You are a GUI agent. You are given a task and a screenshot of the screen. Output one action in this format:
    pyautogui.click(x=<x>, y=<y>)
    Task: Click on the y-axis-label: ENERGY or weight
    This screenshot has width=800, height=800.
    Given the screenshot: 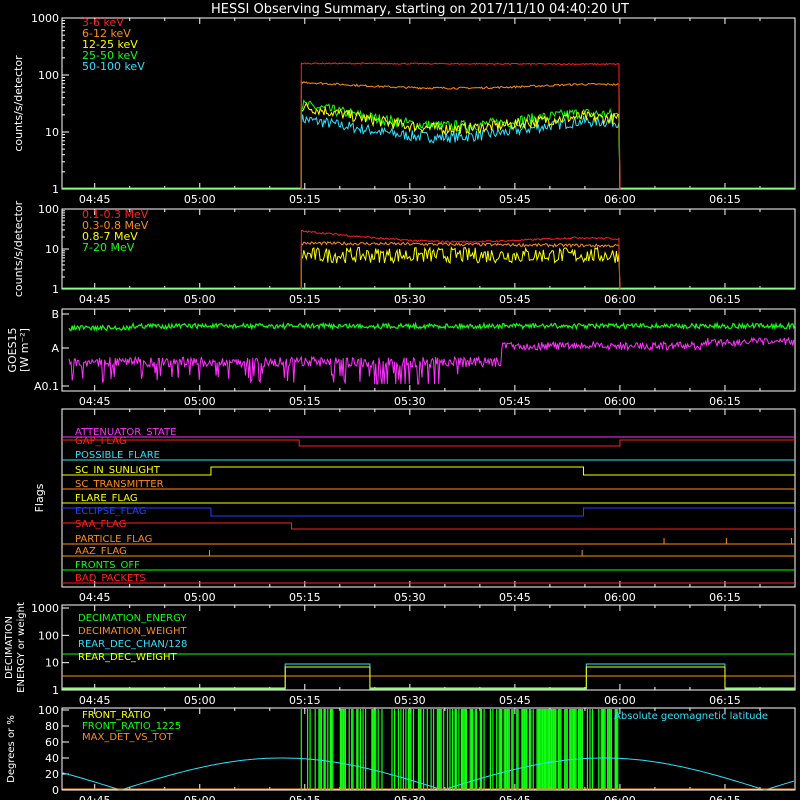 What is the action you would take?
    pyautogui.click(x=21, y=647)
    